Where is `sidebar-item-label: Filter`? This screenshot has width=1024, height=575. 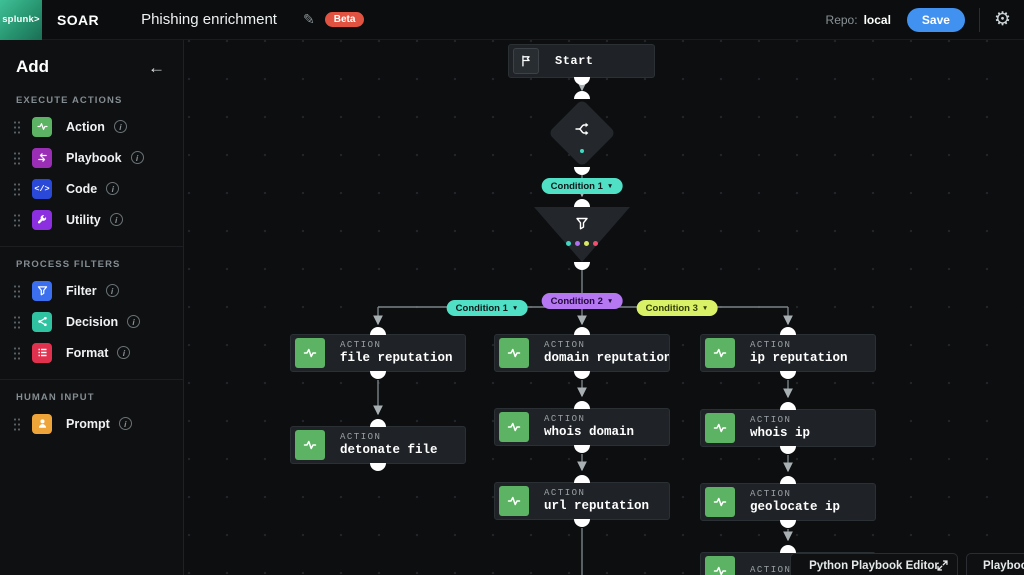
sidebar-item-label: Filter is located at coordinates (81, 290).